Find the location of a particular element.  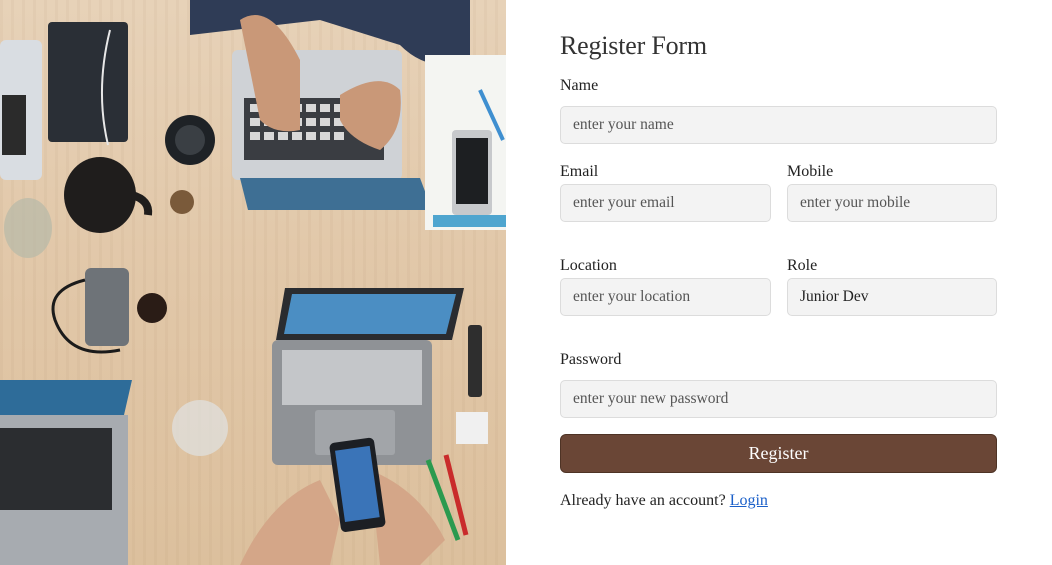

password-label: Password is located at coordinates (591, 359).